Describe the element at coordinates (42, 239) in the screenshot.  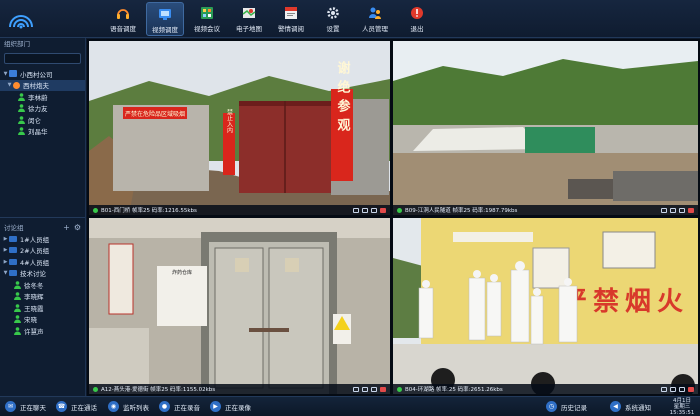
I see `group-item: ▶ 1#人员组` at that location.